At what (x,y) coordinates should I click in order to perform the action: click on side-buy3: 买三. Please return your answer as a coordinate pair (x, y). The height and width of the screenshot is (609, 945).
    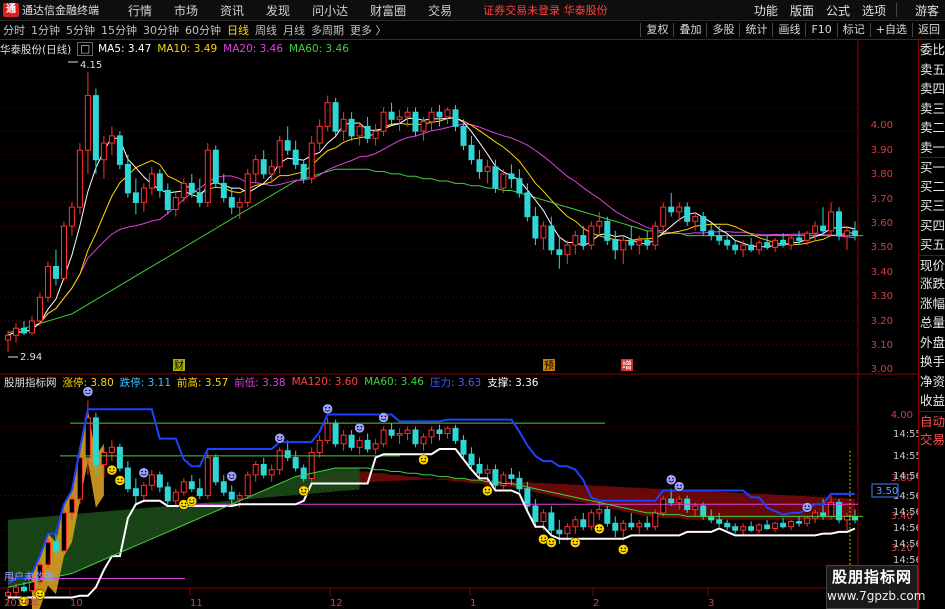
    Looking at the image, I should click on (932, 206).